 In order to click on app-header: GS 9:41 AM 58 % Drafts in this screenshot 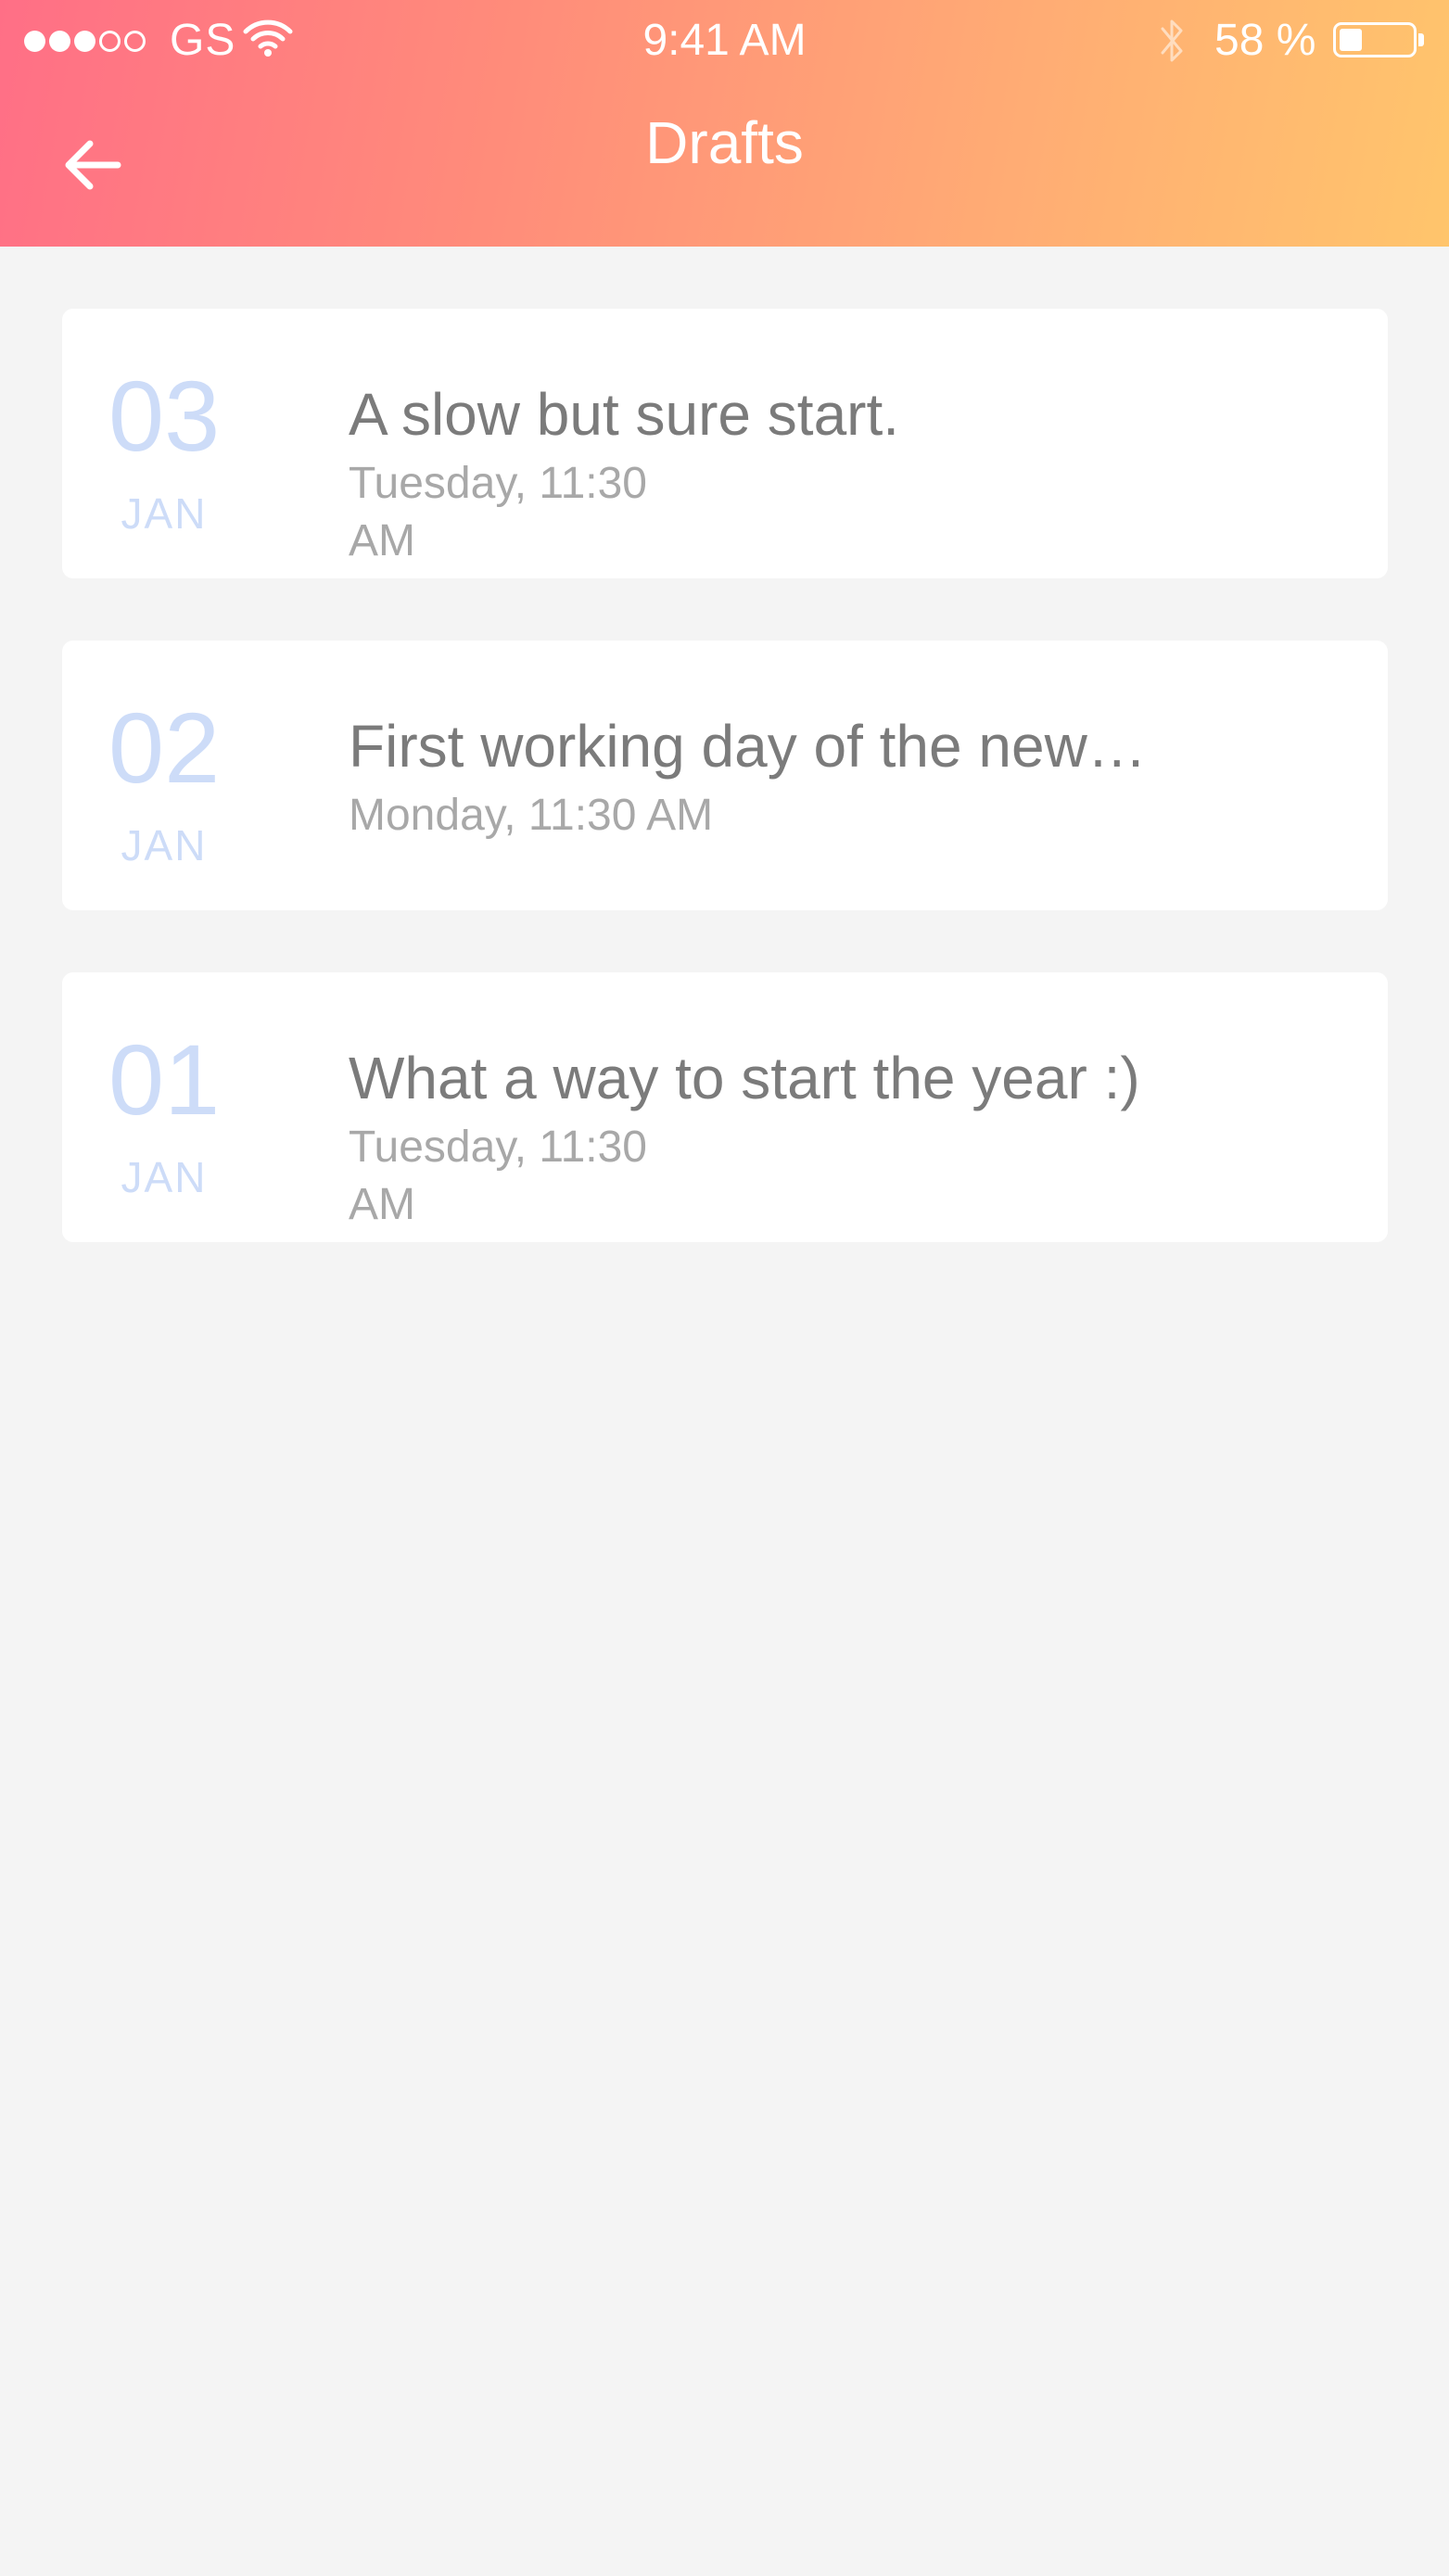, I will do `click(724, 123)`.